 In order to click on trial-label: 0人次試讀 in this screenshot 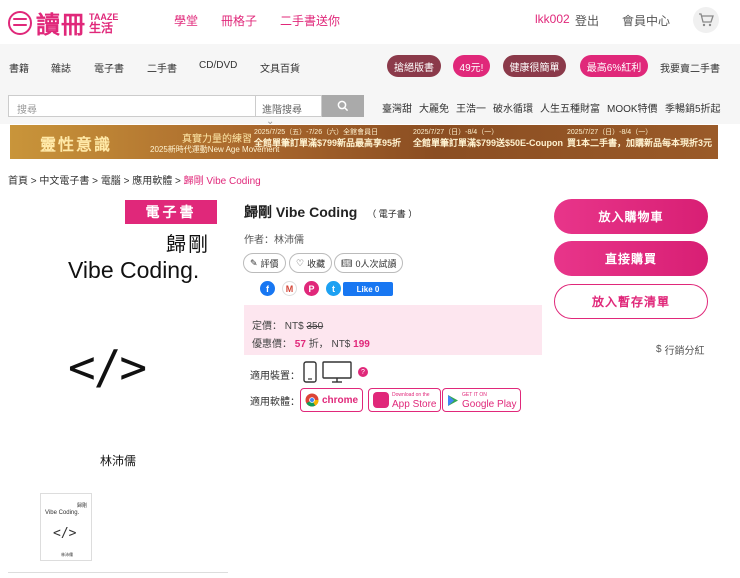, I will do `click(376, 263)`.